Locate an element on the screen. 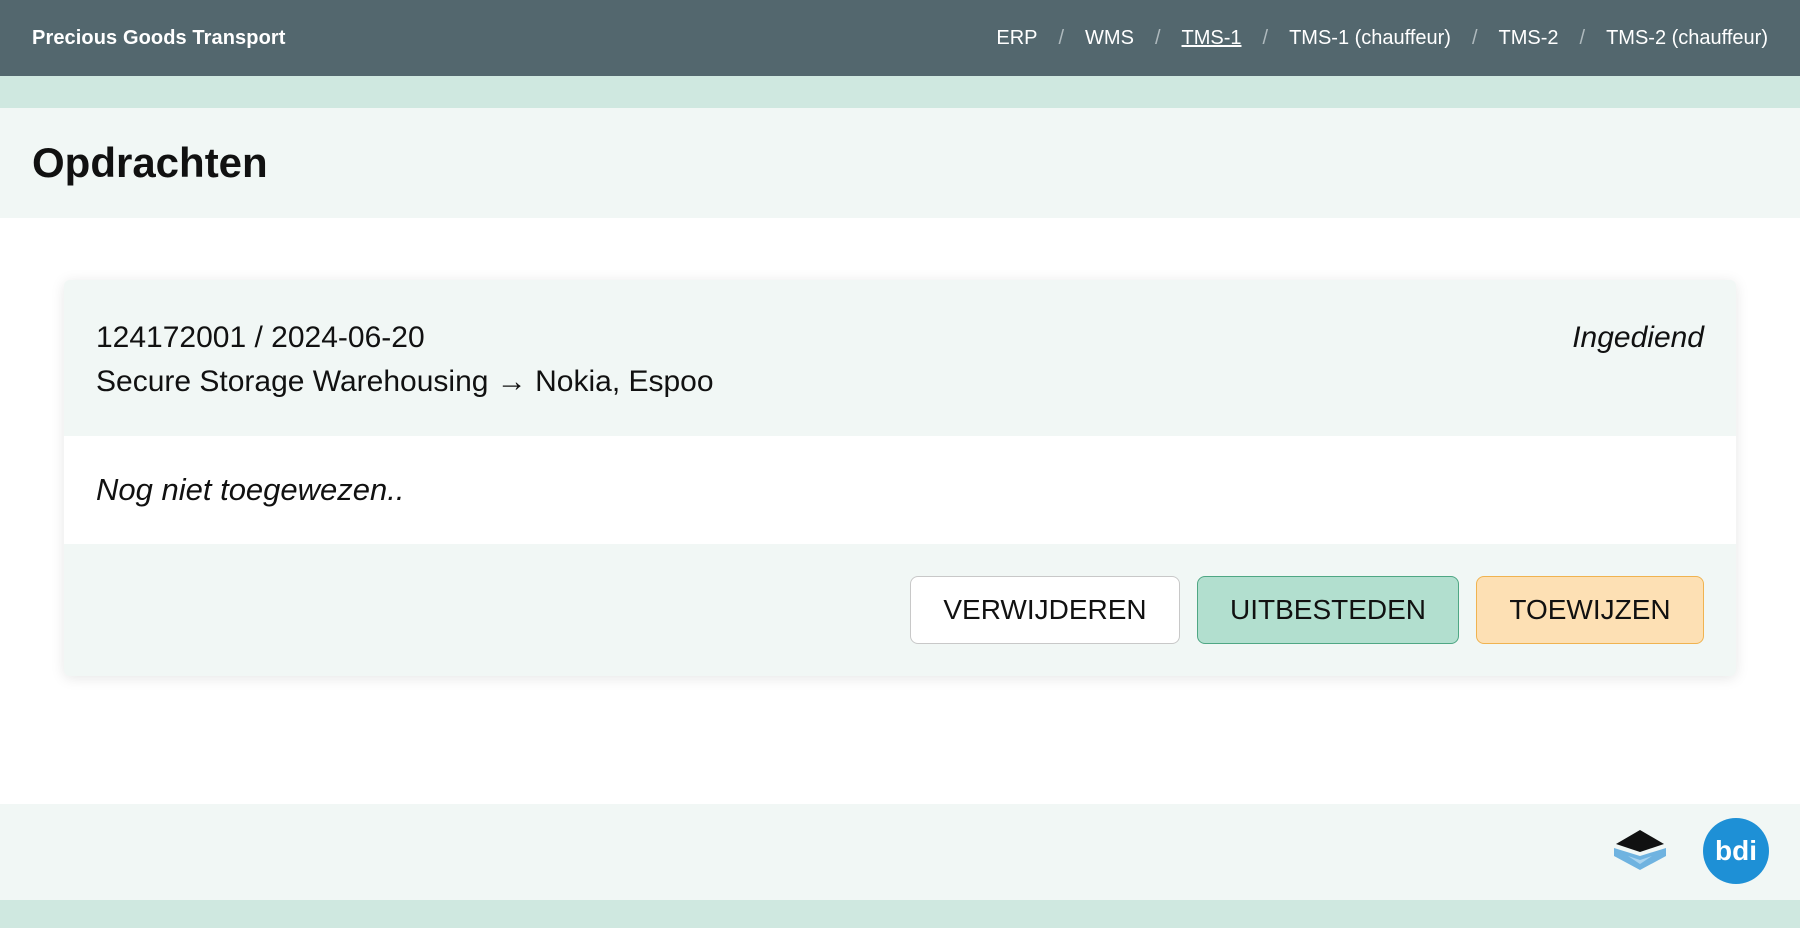  delete-button: VERWIJDEREN is located at coordinates (1045, 610).